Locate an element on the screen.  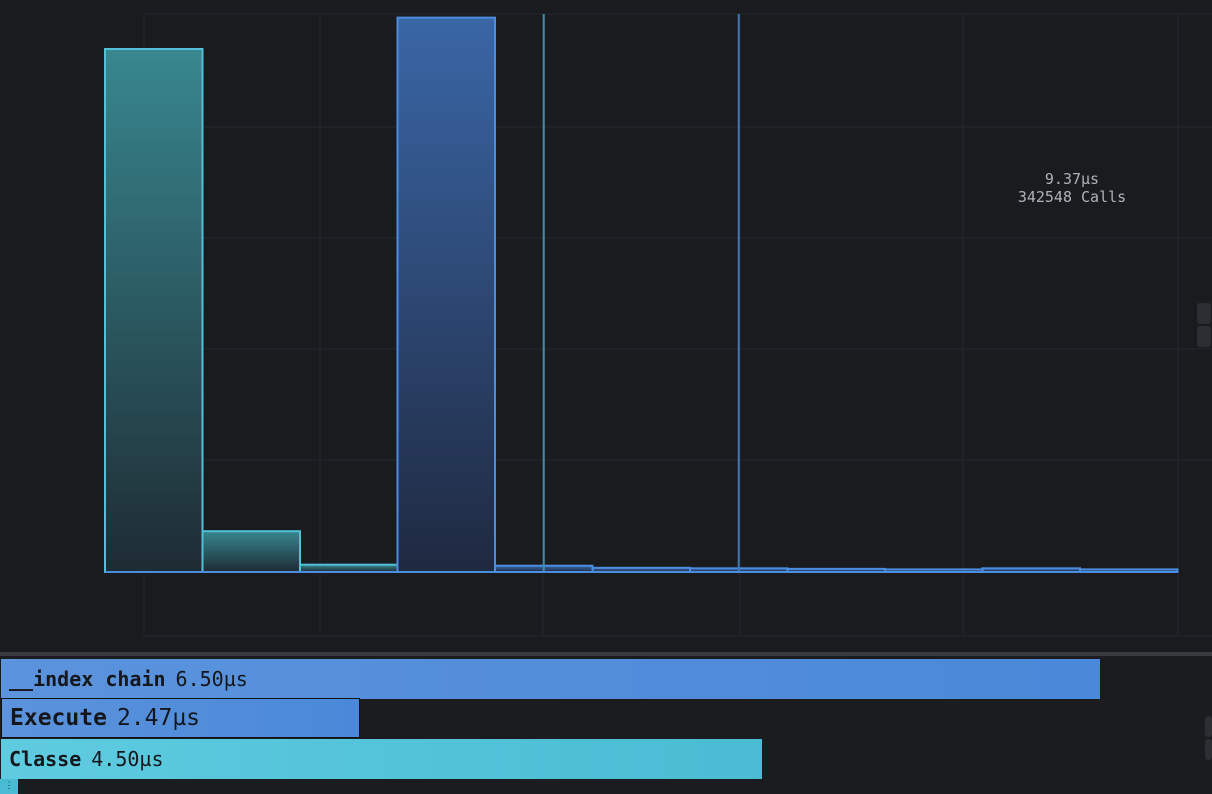
zone-bar-classe: Classe 4.50µs is located at coordinates (381, 759).